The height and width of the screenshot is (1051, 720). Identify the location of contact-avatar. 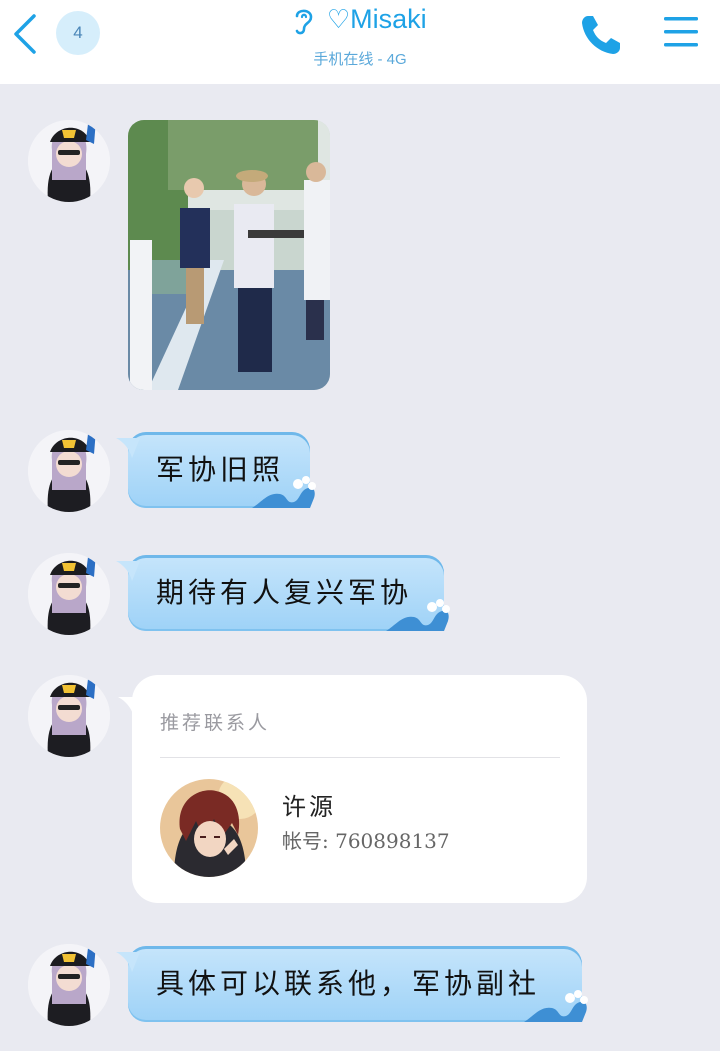
(209, 828).